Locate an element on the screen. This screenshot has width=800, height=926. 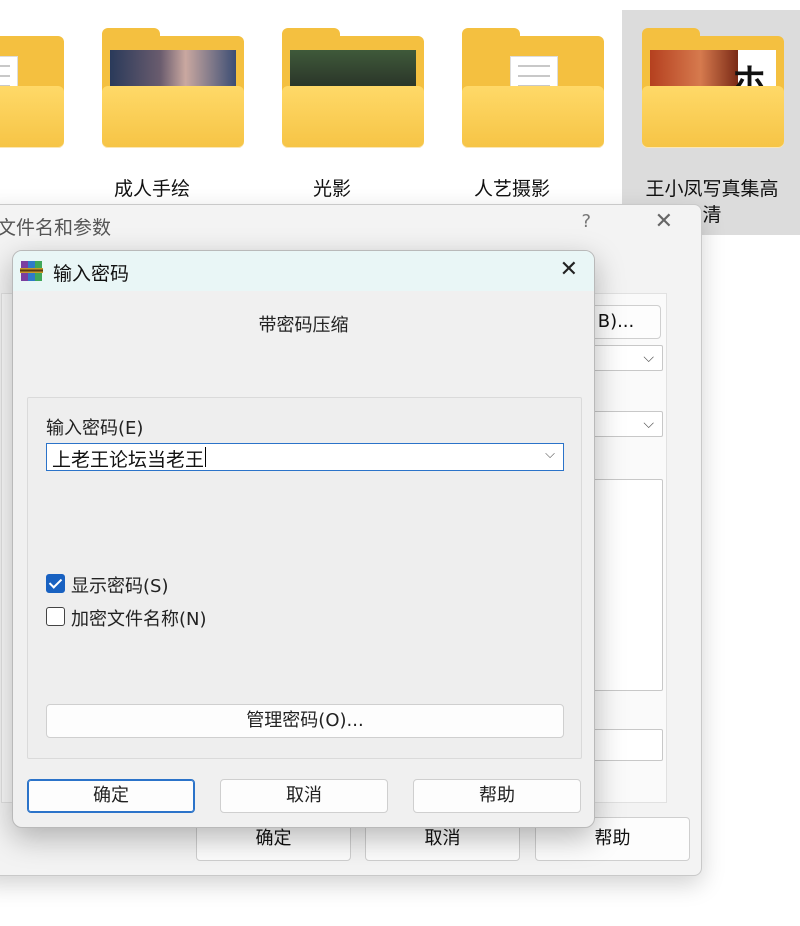
folder-label: 人艺摄影 is located at coordinates (511, 189).